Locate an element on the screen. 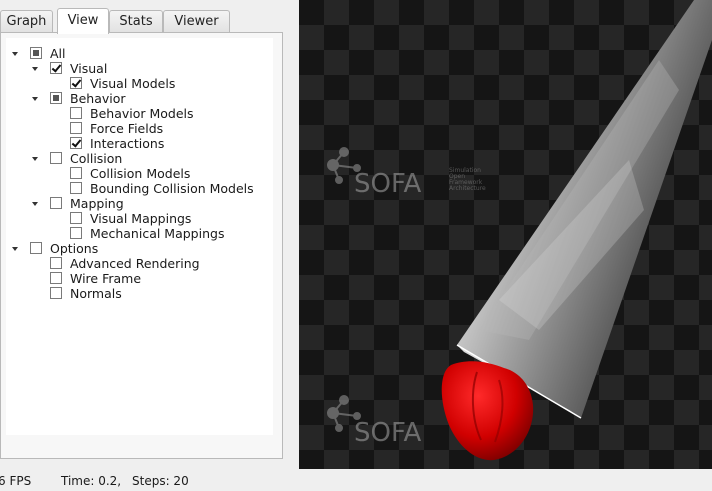 The image size is (712, 491). tree-item-interactions: Interactions is located at coordinates (139, 143).